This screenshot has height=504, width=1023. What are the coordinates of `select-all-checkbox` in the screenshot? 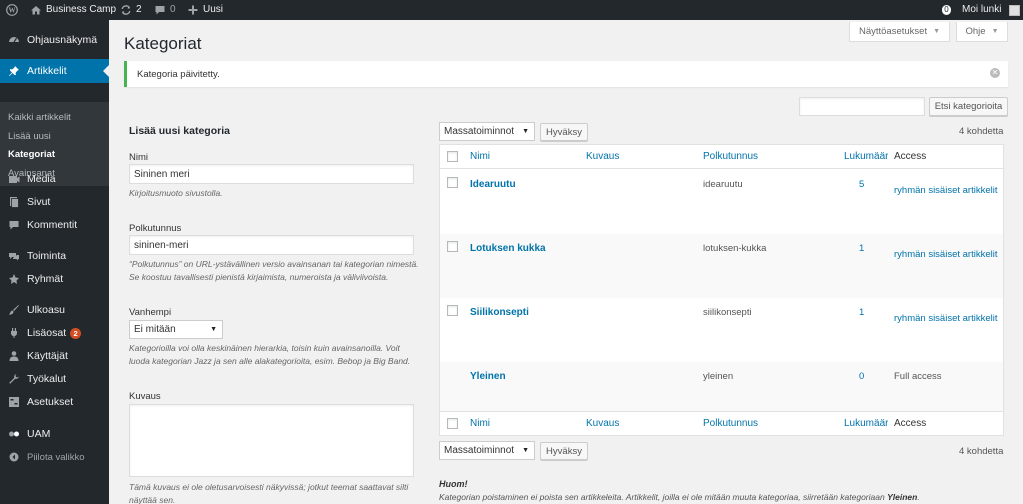 It's located at (452, 156).